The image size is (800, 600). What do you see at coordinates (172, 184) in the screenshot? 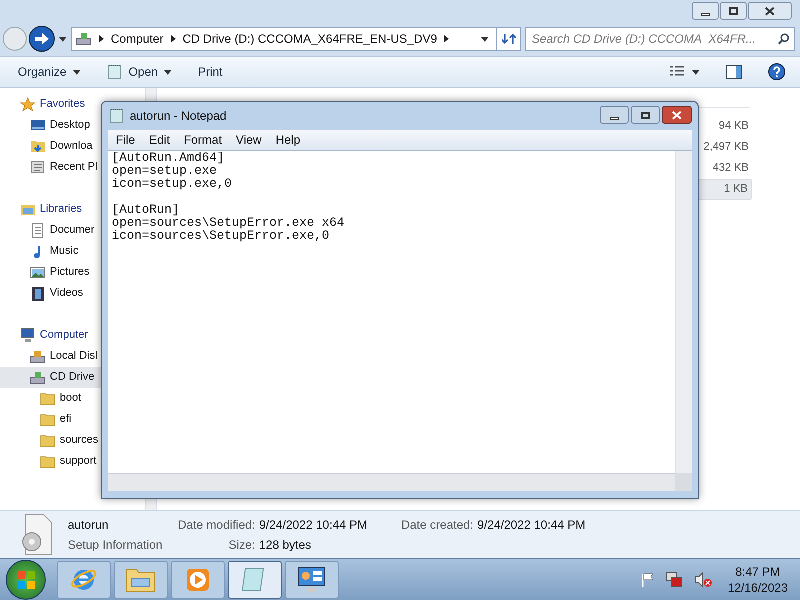
I see `text-line: icon=setup.exe,0` at bounding box center [172, 184].